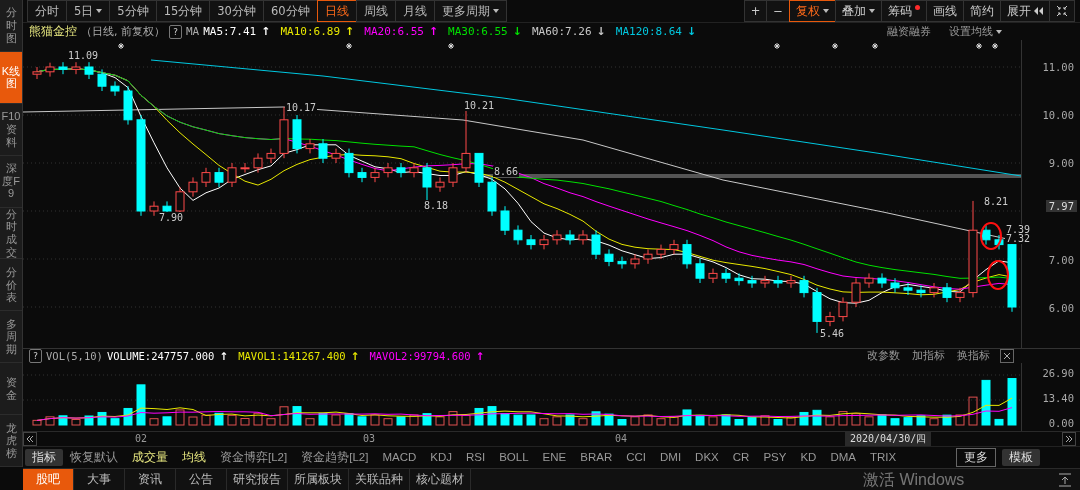 This screenshot has height=490, width=1080. Describe the element at coordinates (904, 11) in the screenshot. I see `toolbar-button: 筹码` at that location.